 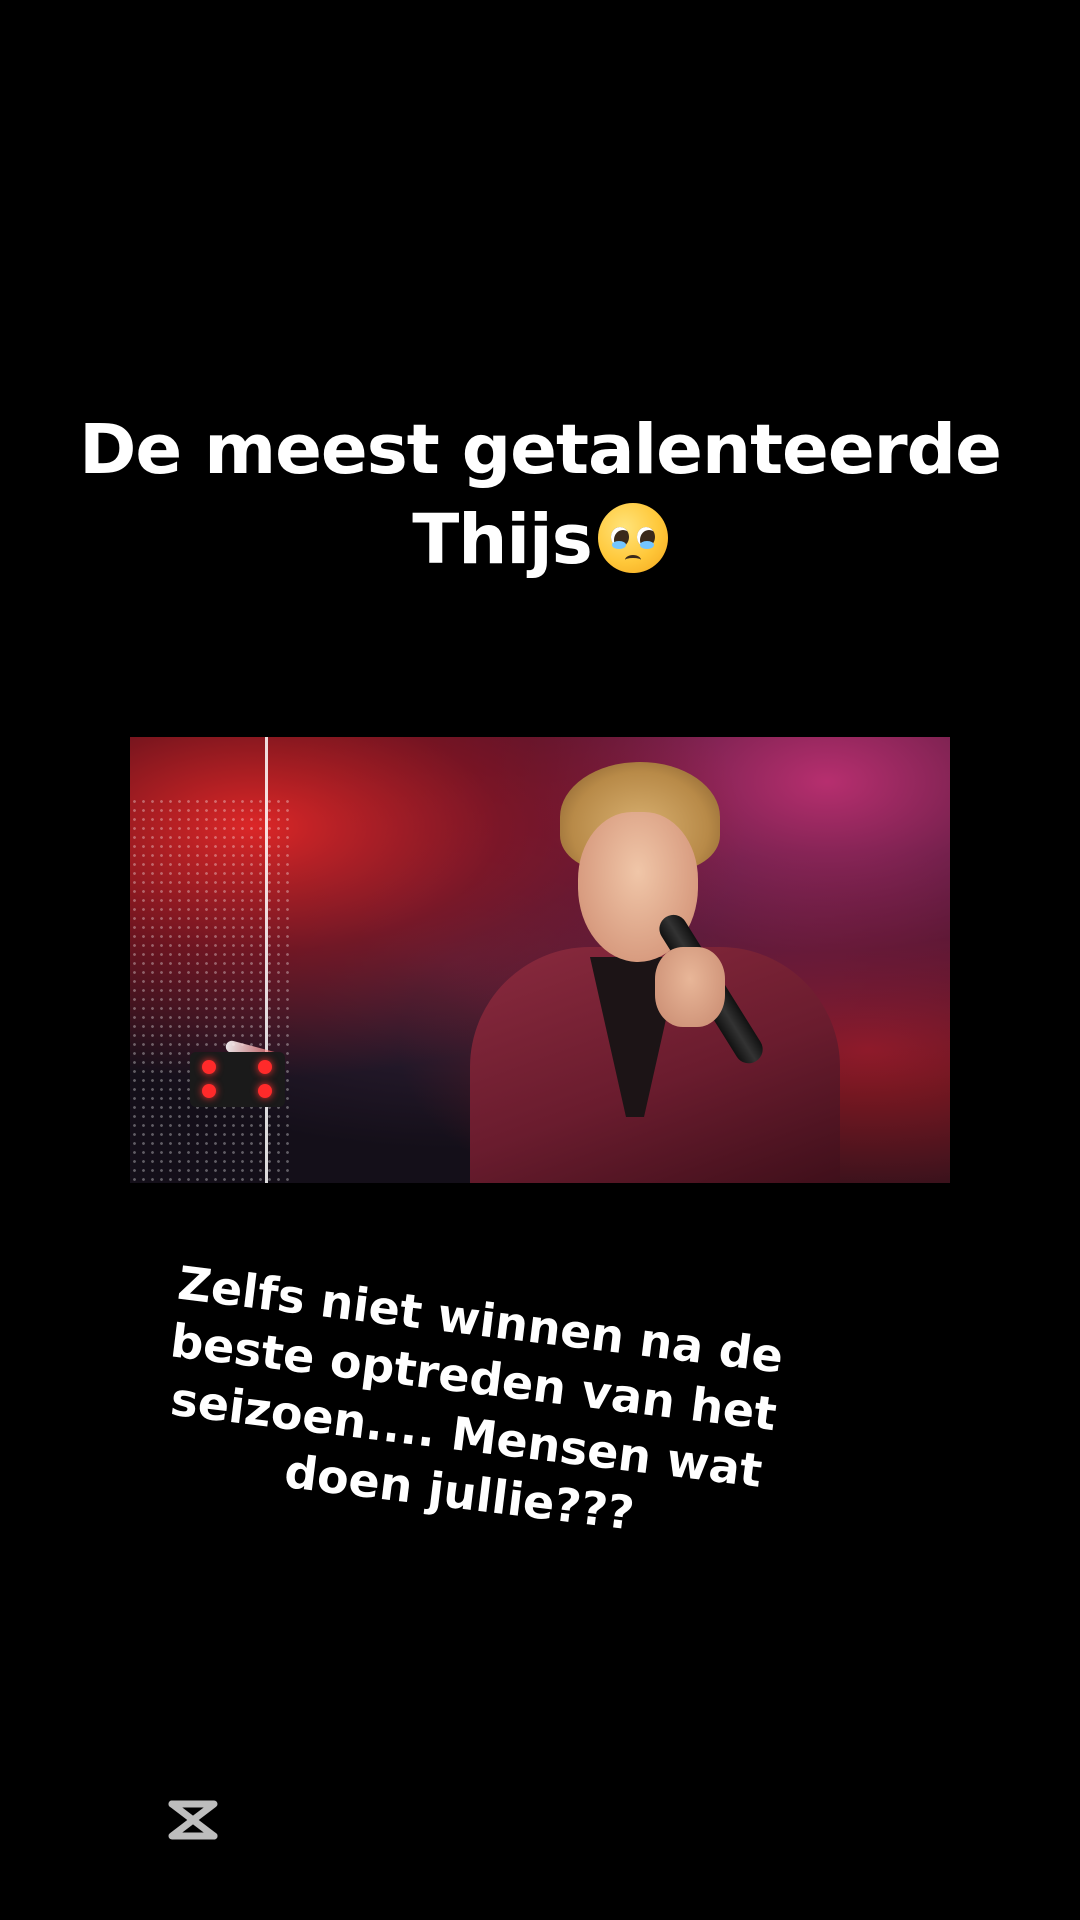 I want to click on capcut-logo-icon, so click(x=193, y=1820).